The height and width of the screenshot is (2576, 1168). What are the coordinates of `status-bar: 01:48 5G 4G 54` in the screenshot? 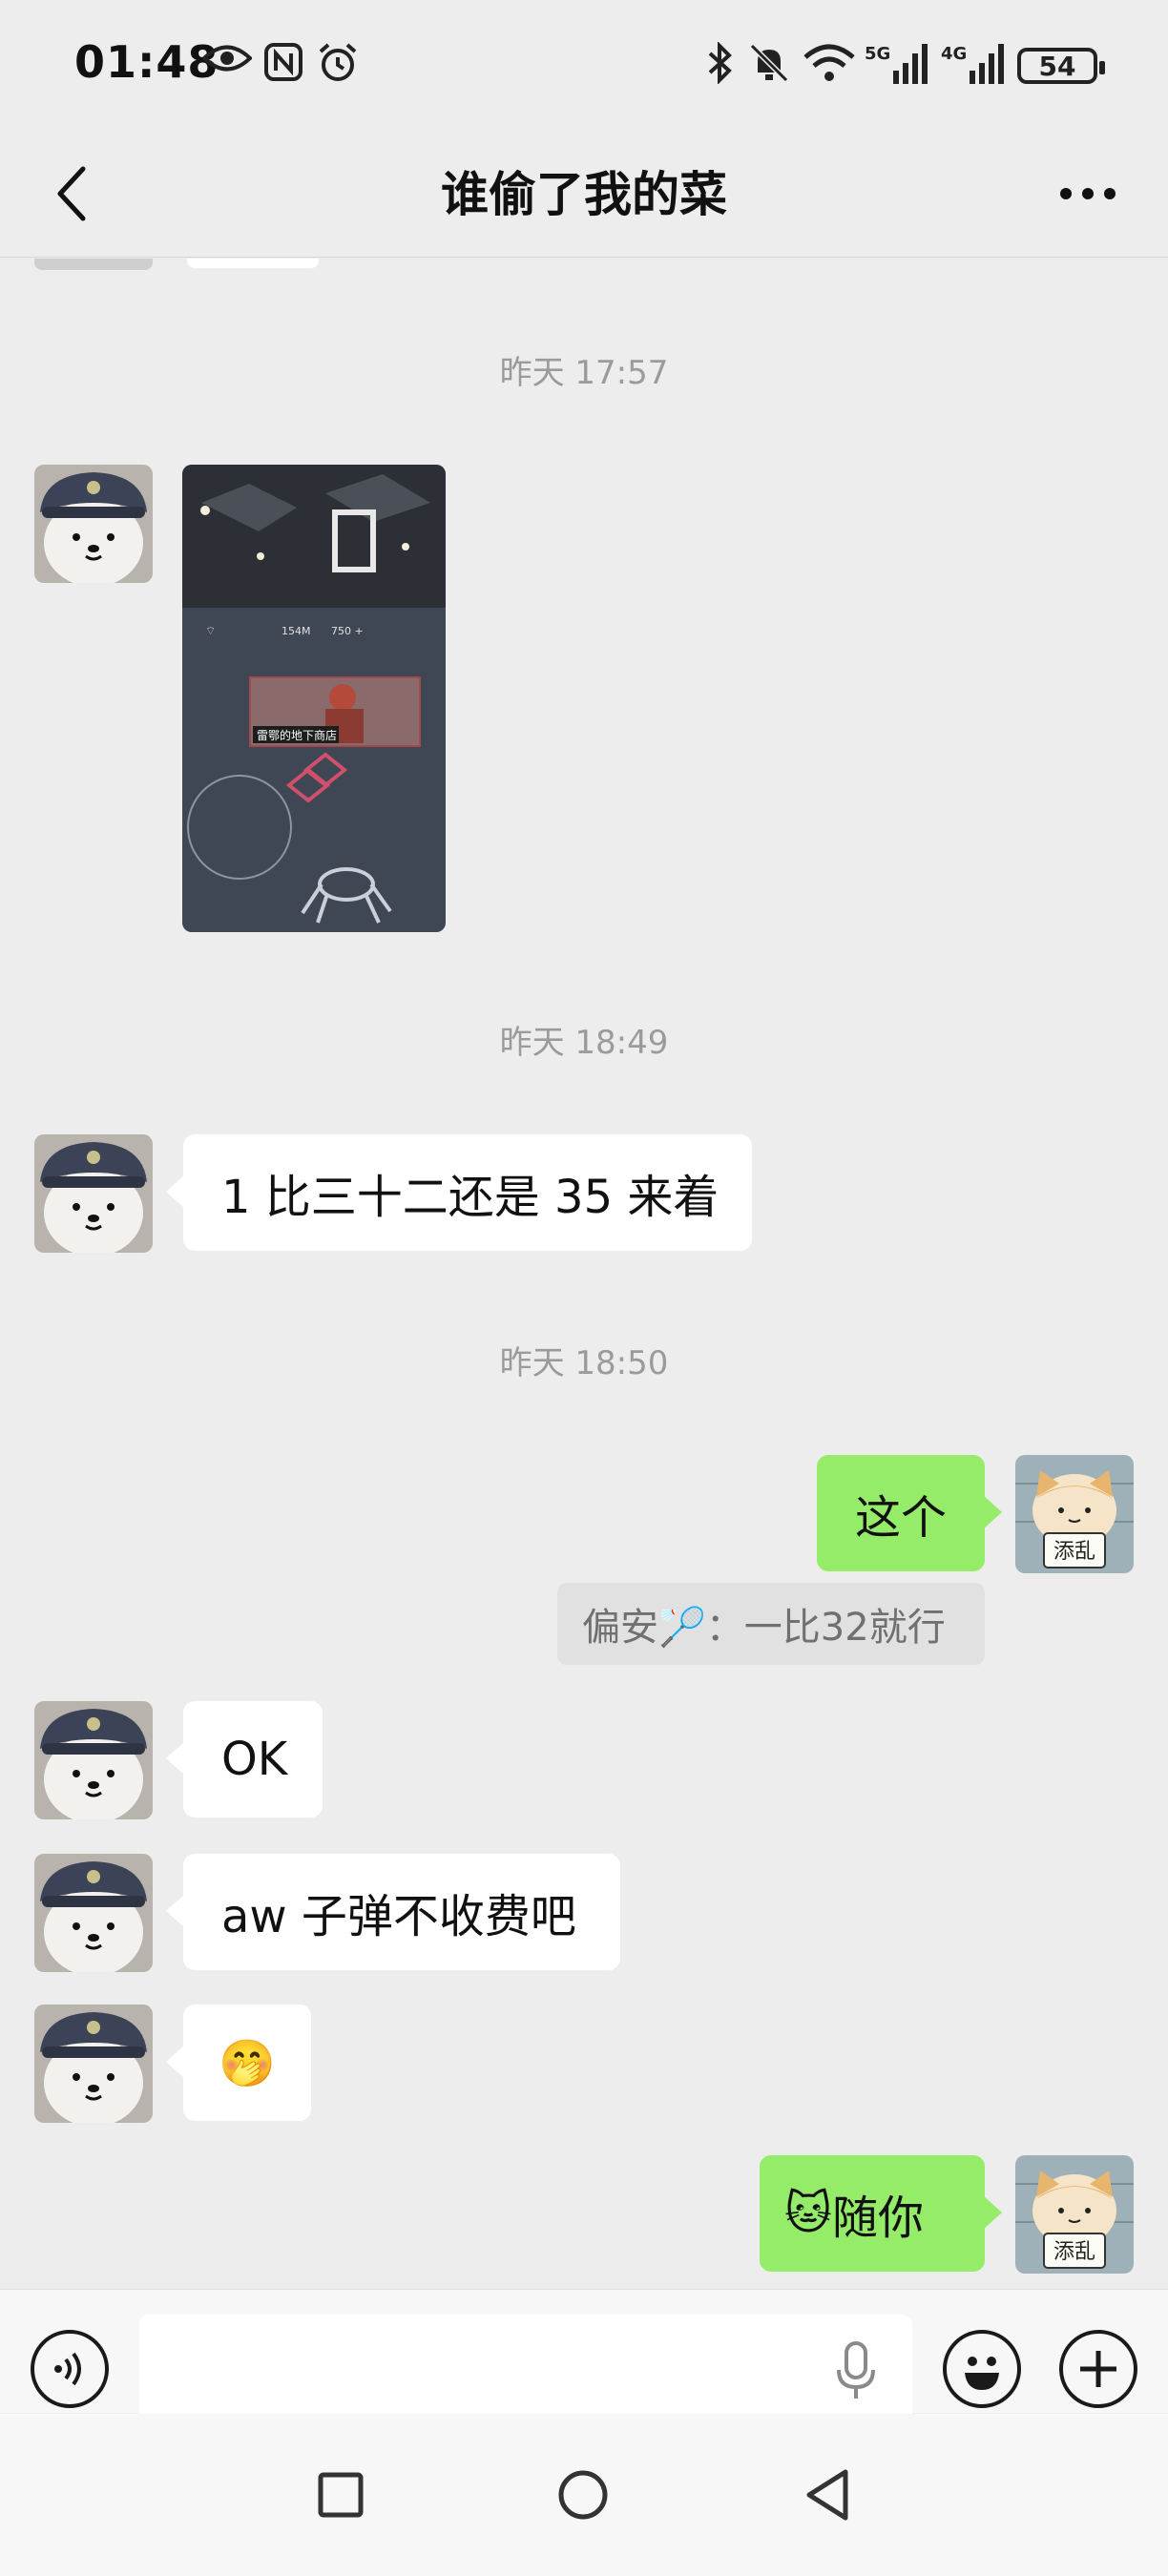 It's located at (584, 67).